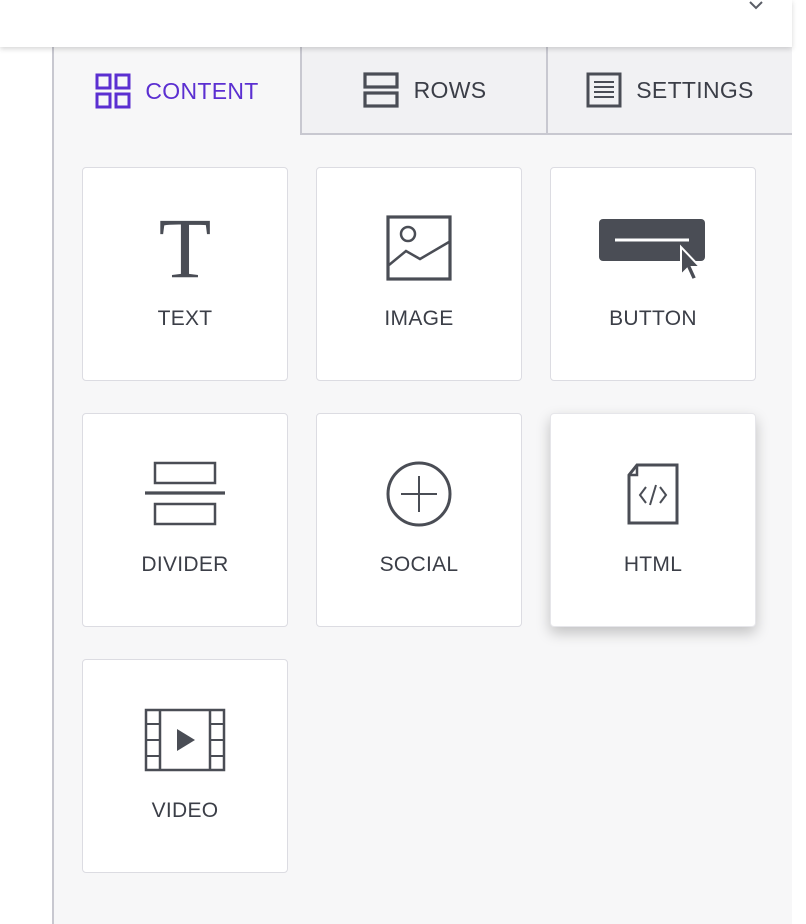 This screenshot has width=806, height=924. What do you see at coordinates (185, 318) in the screenshot?
I see `tile-label: TEXT` at bounding box center [185, 318].